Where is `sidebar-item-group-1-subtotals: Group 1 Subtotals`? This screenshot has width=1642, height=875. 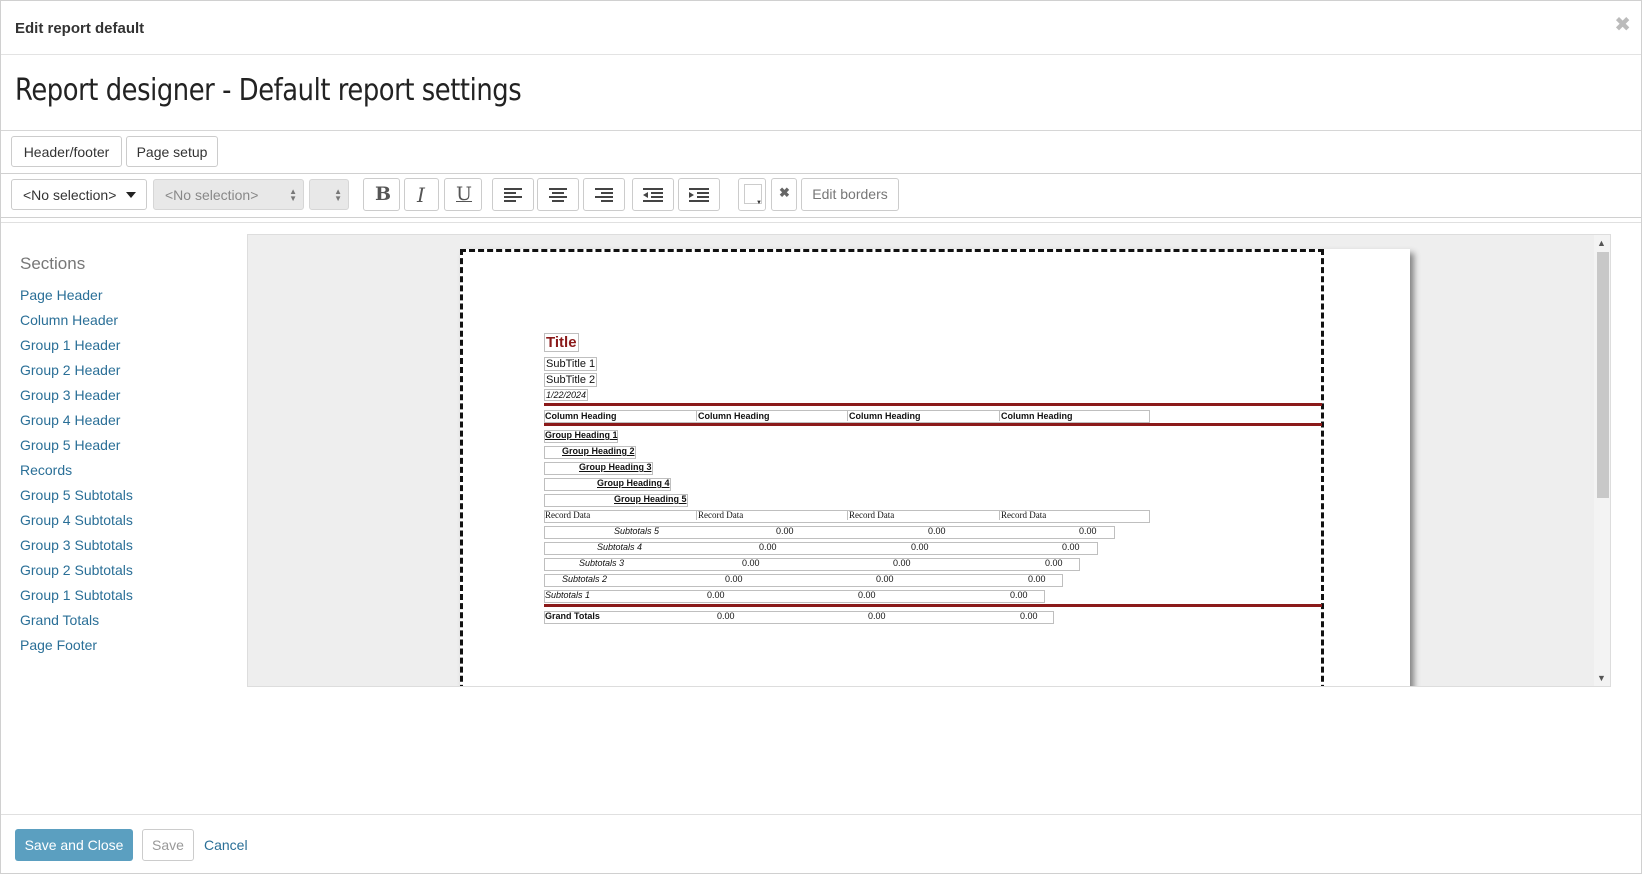 sidebar-item-group-1-subtotals: Group 1 Subtotals is located at coordinates (76, 595).